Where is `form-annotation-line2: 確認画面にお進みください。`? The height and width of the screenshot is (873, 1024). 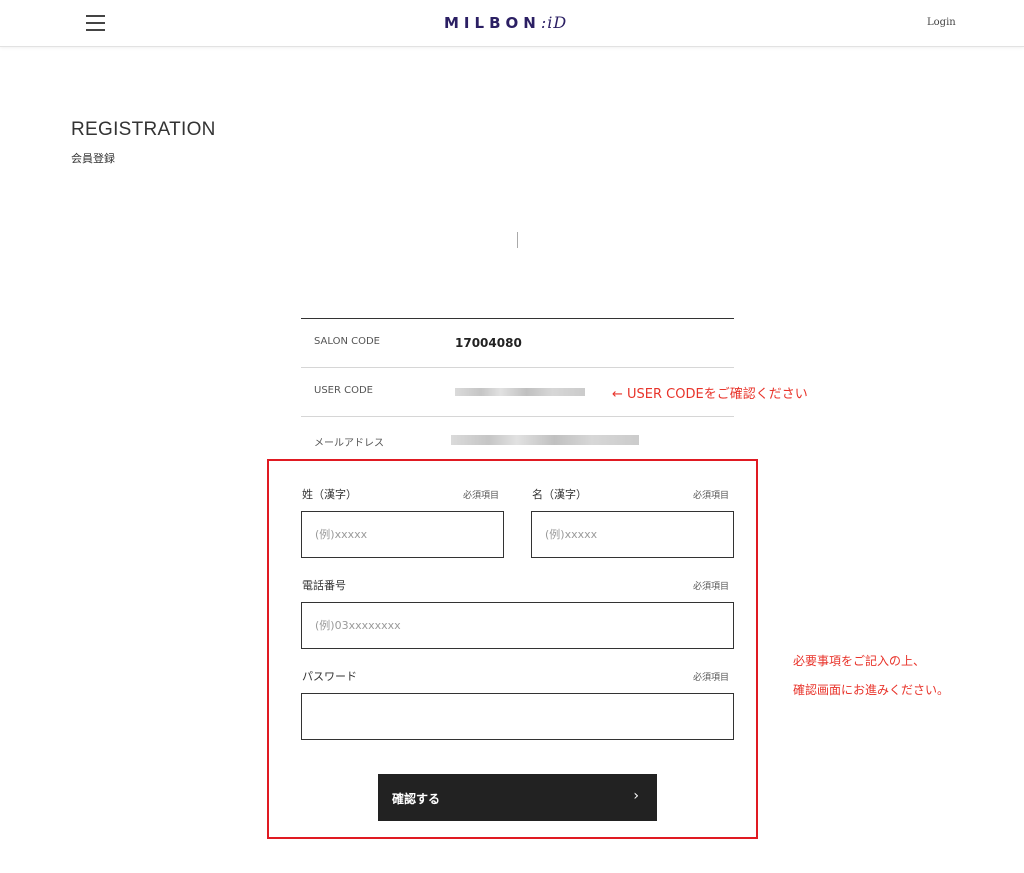
form-annotation-line2: 確認画面にお進みください。 is located at coordinates (871, 690).